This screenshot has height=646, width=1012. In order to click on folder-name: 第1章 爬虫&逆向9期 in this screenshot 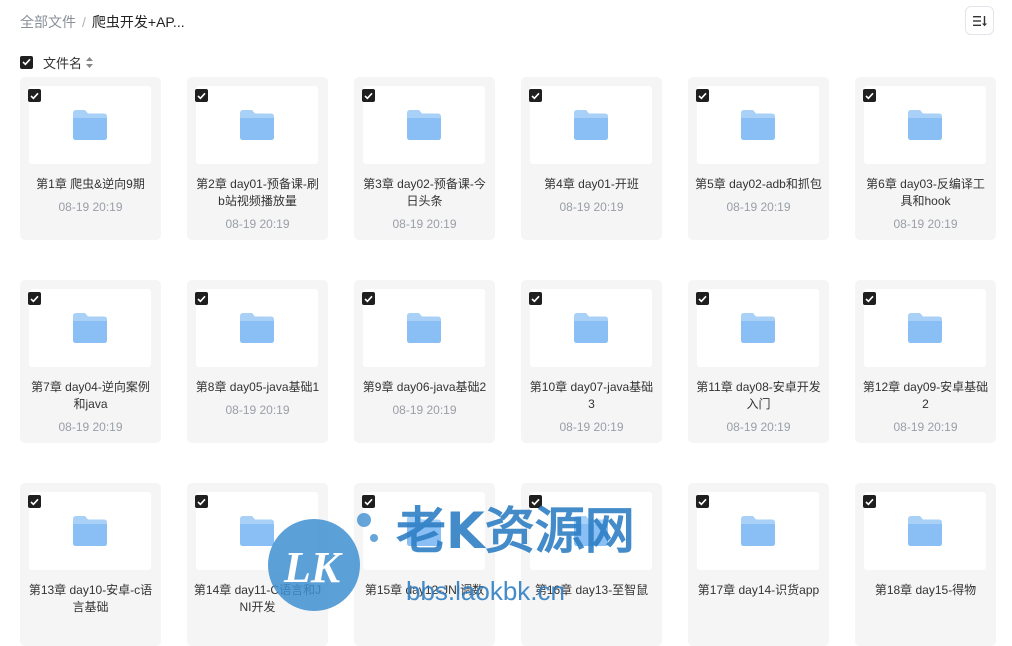, I will do `click(90, 184)`.